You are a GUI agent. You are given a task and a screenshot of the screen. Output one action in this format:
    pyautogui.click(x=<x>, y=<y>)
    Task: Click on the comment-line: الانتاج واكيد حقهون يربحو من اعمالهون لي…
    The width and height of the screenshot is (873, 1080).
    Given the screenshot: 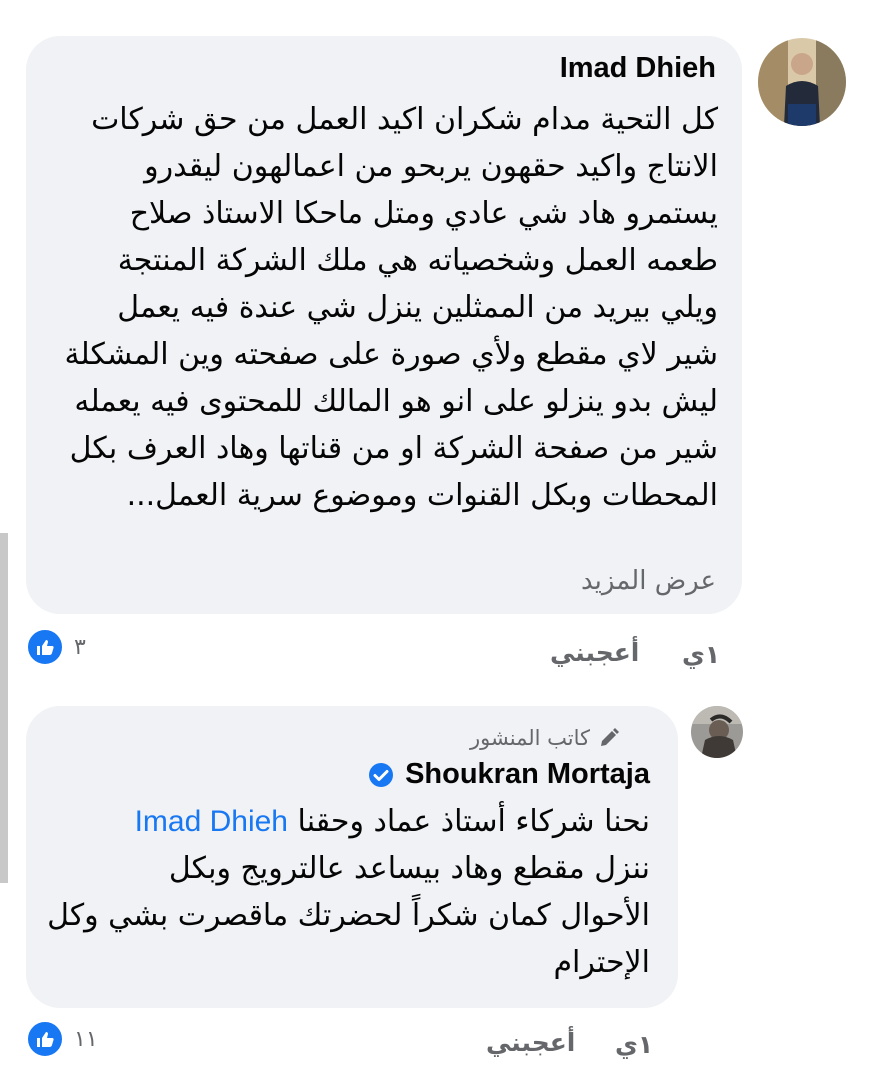 What is the action you would take?
    pyautogui.click(x=431, y=166)
    